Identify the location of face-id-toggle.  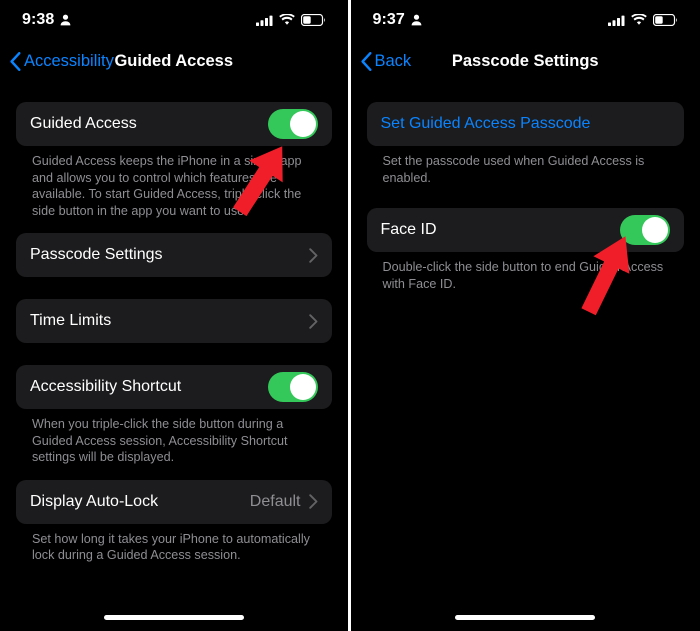
(645, 230).